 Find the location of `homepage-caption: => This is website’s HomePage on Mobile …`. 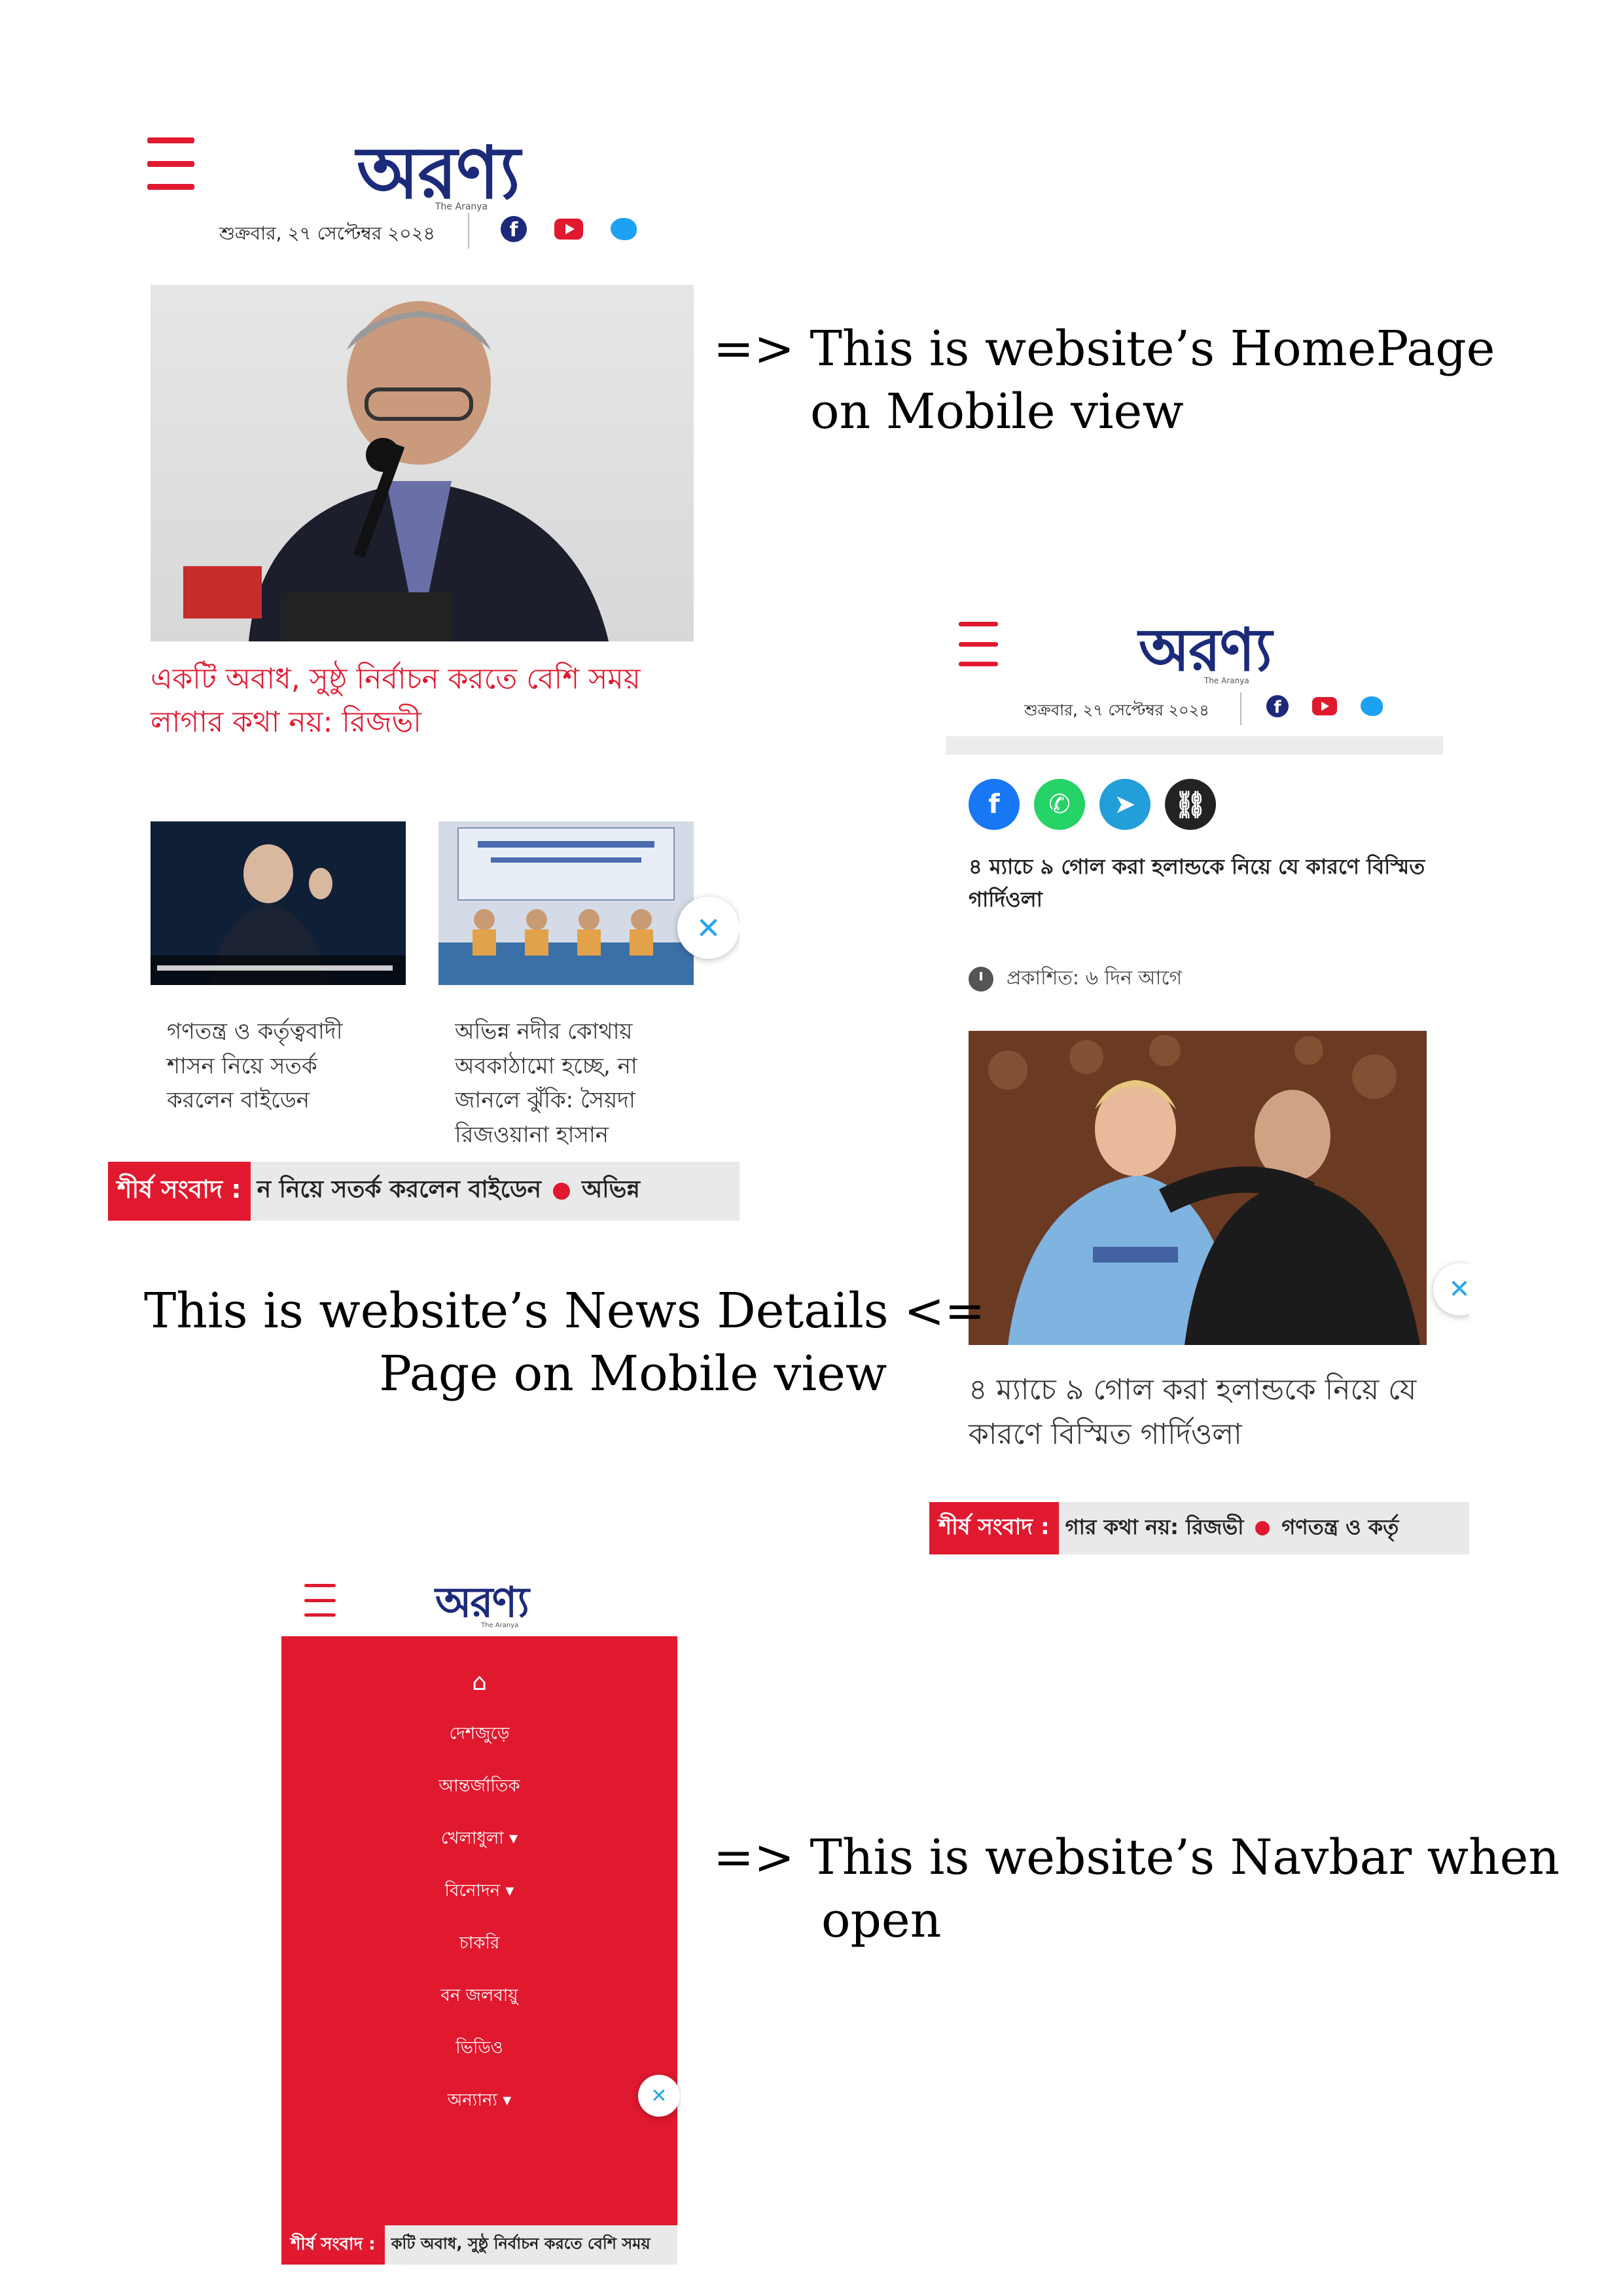

homepage-caption: => This is website’s HomePage on Mobile … is located at coordinates (1104, 380).